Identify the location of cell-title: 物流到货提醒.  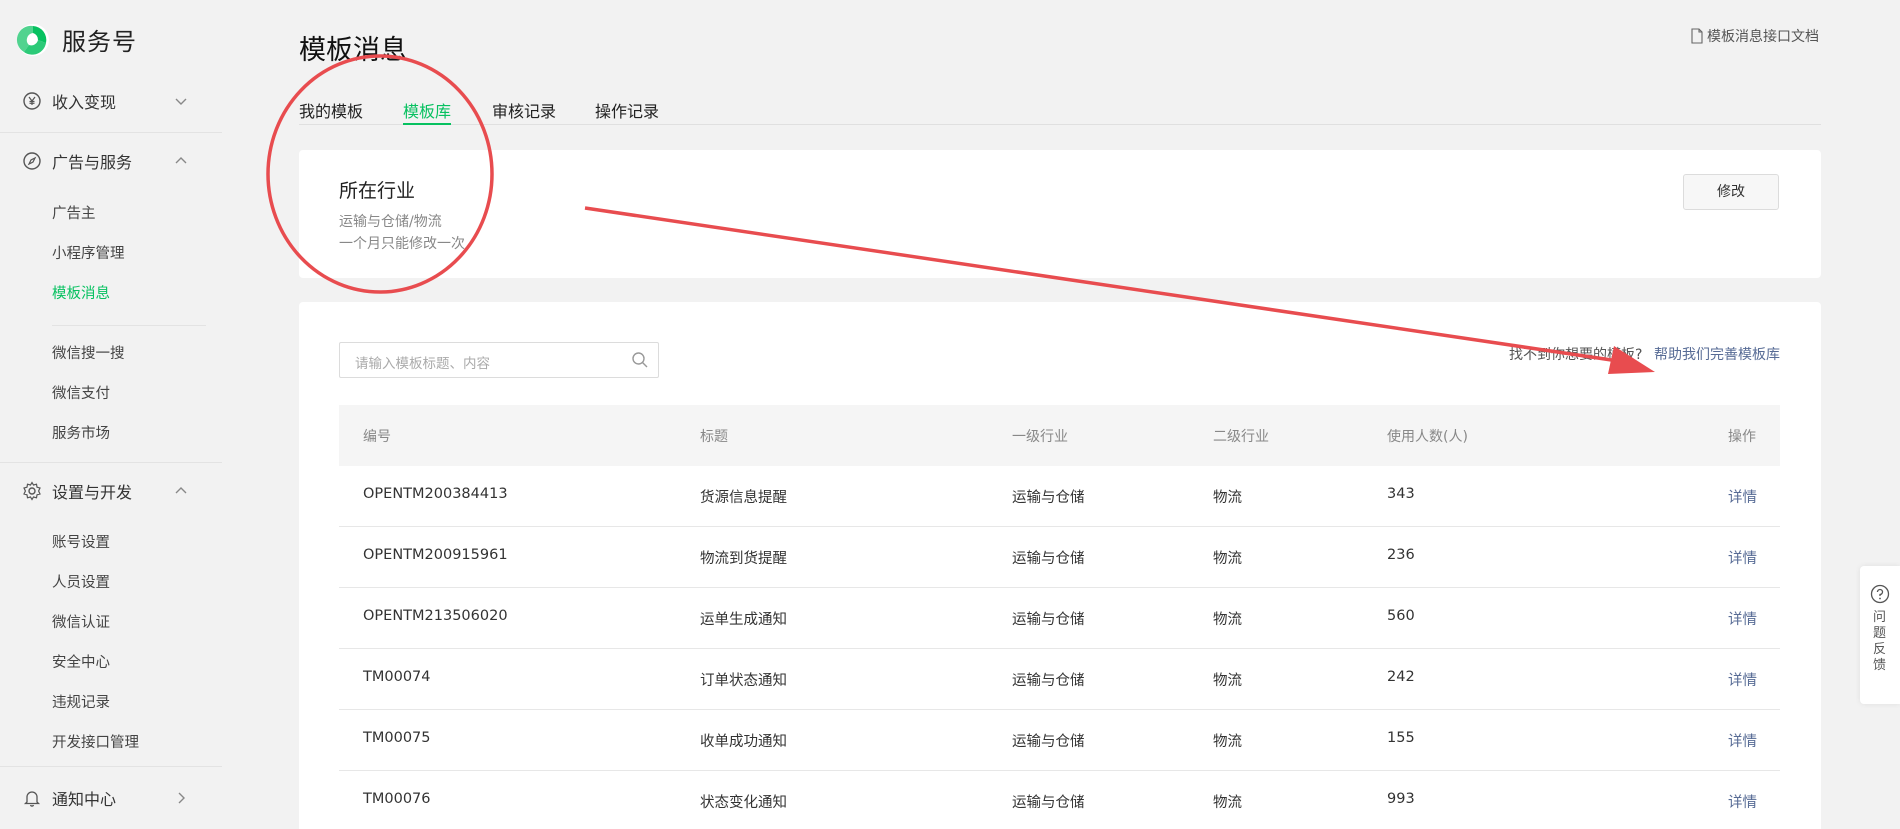
(743, 559).